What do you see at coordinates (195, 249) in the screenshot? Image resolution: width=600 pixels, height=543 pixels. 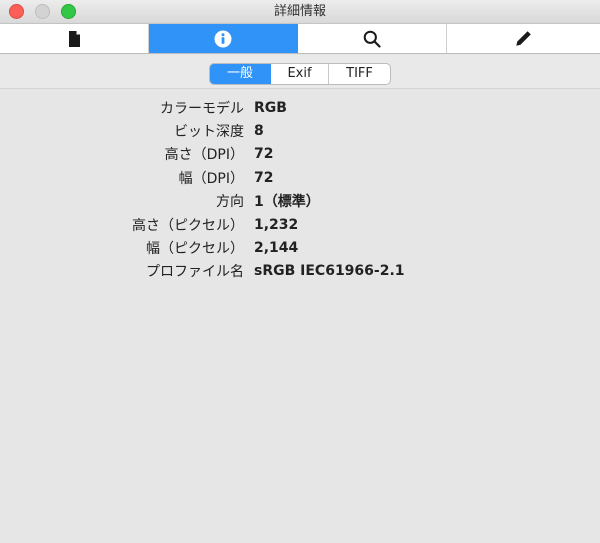 I see `info-label: 幅（ピクセル）` at bounding box center [195, 249].